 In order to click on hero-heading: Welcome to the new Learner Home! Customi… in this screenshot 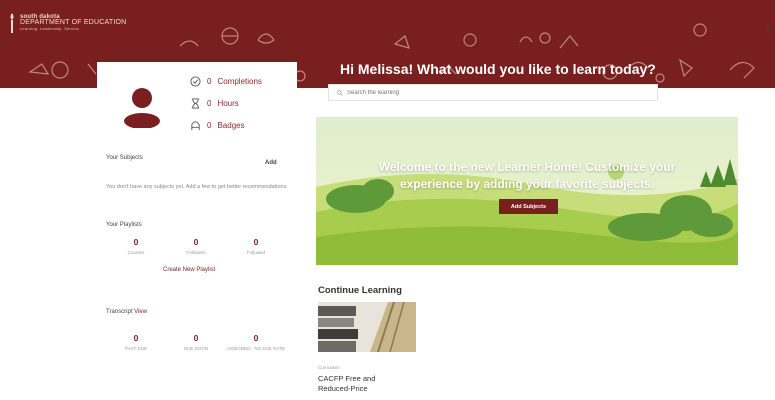, I will do `click(527, 176)`.